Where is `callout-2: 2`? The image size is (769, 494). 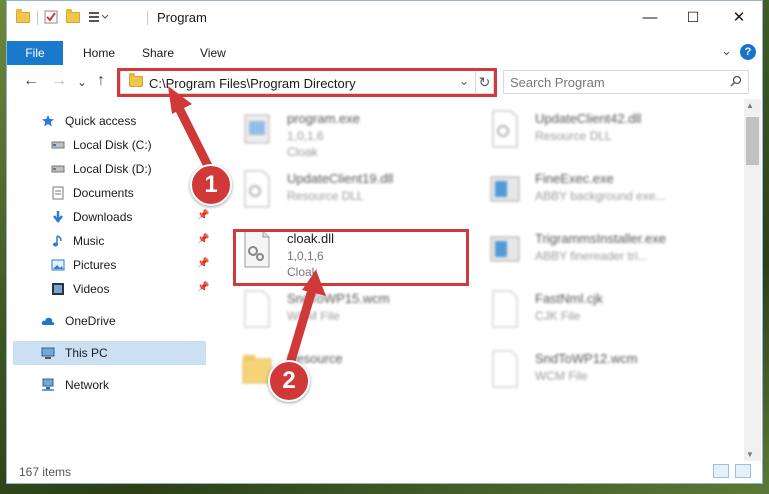
callout-2: 2 is located at coordinates (289, 381).